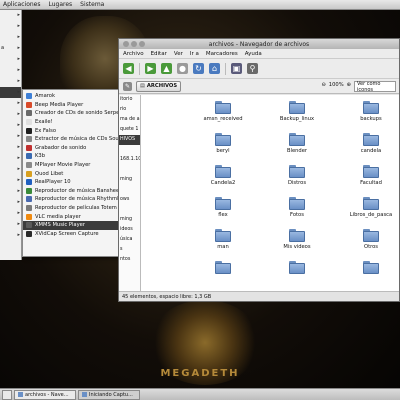  I want to click on folder-item: amsn_received, so click(223, 113).